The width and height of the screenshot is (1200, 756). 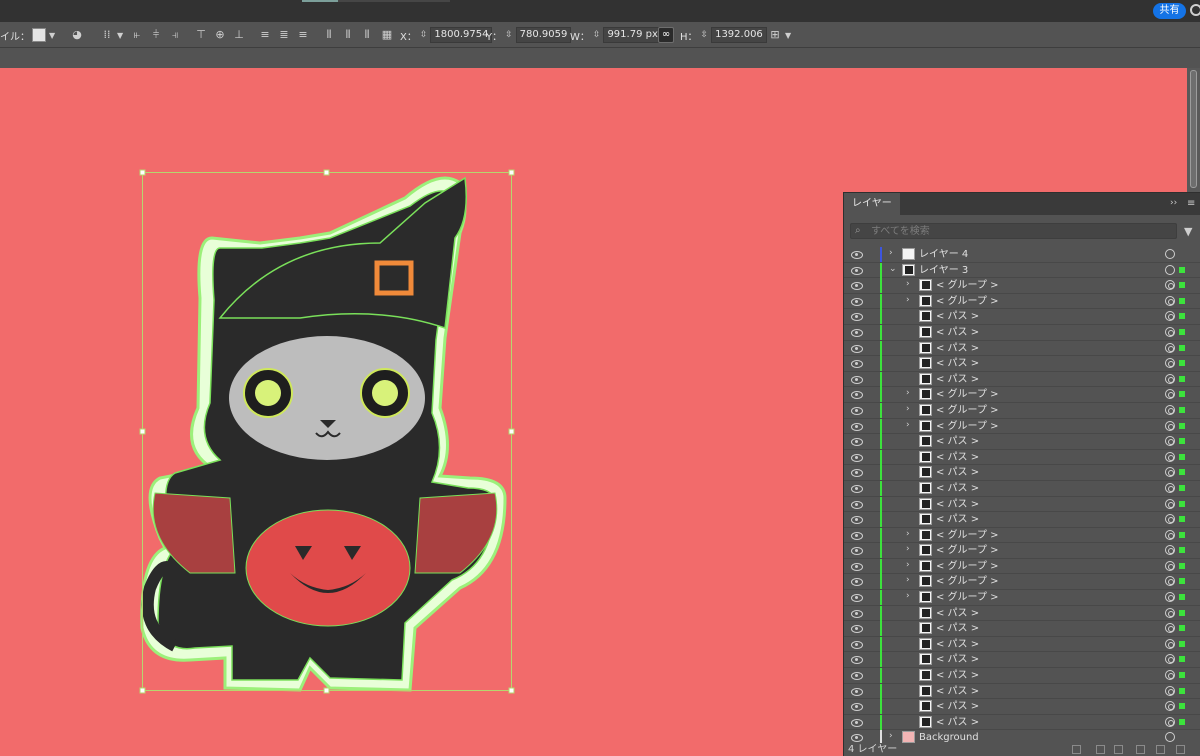 What do you see at coordinates (1022, 255) in the screenshot?
I see `layer-row: › レイヤー 4` at bounding box center [1022, 255].